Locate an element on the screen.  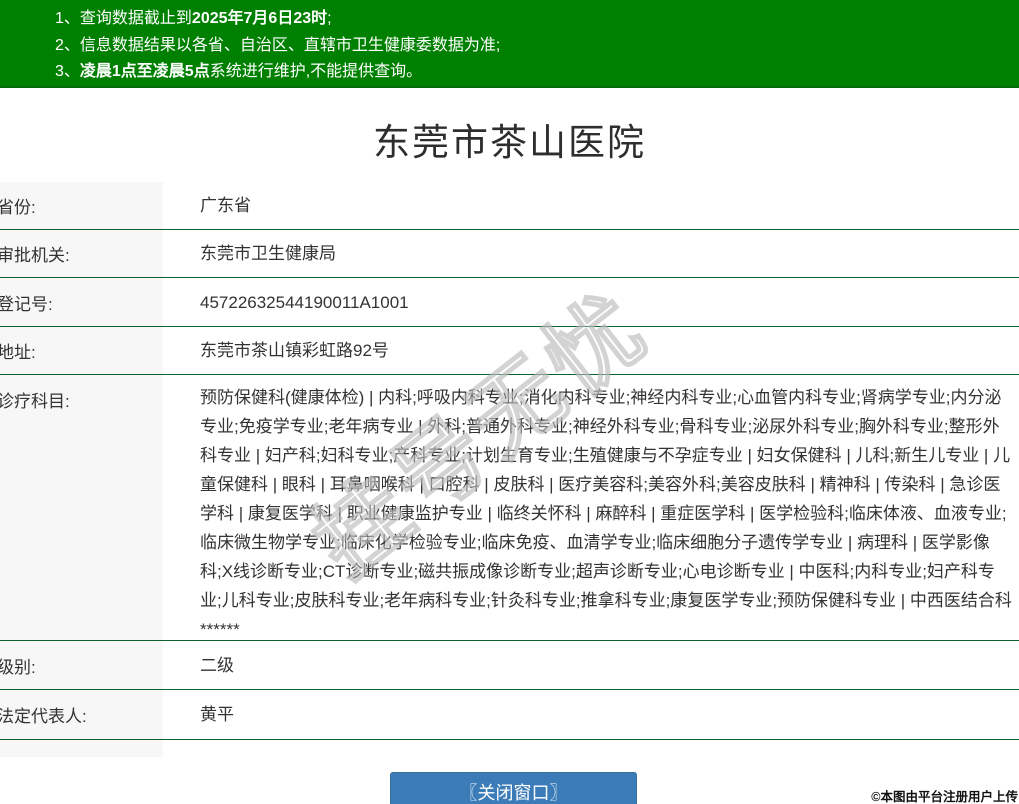
image-credit-text: ©本图由平台注册用户上传 is located at coordinates (944, 797).